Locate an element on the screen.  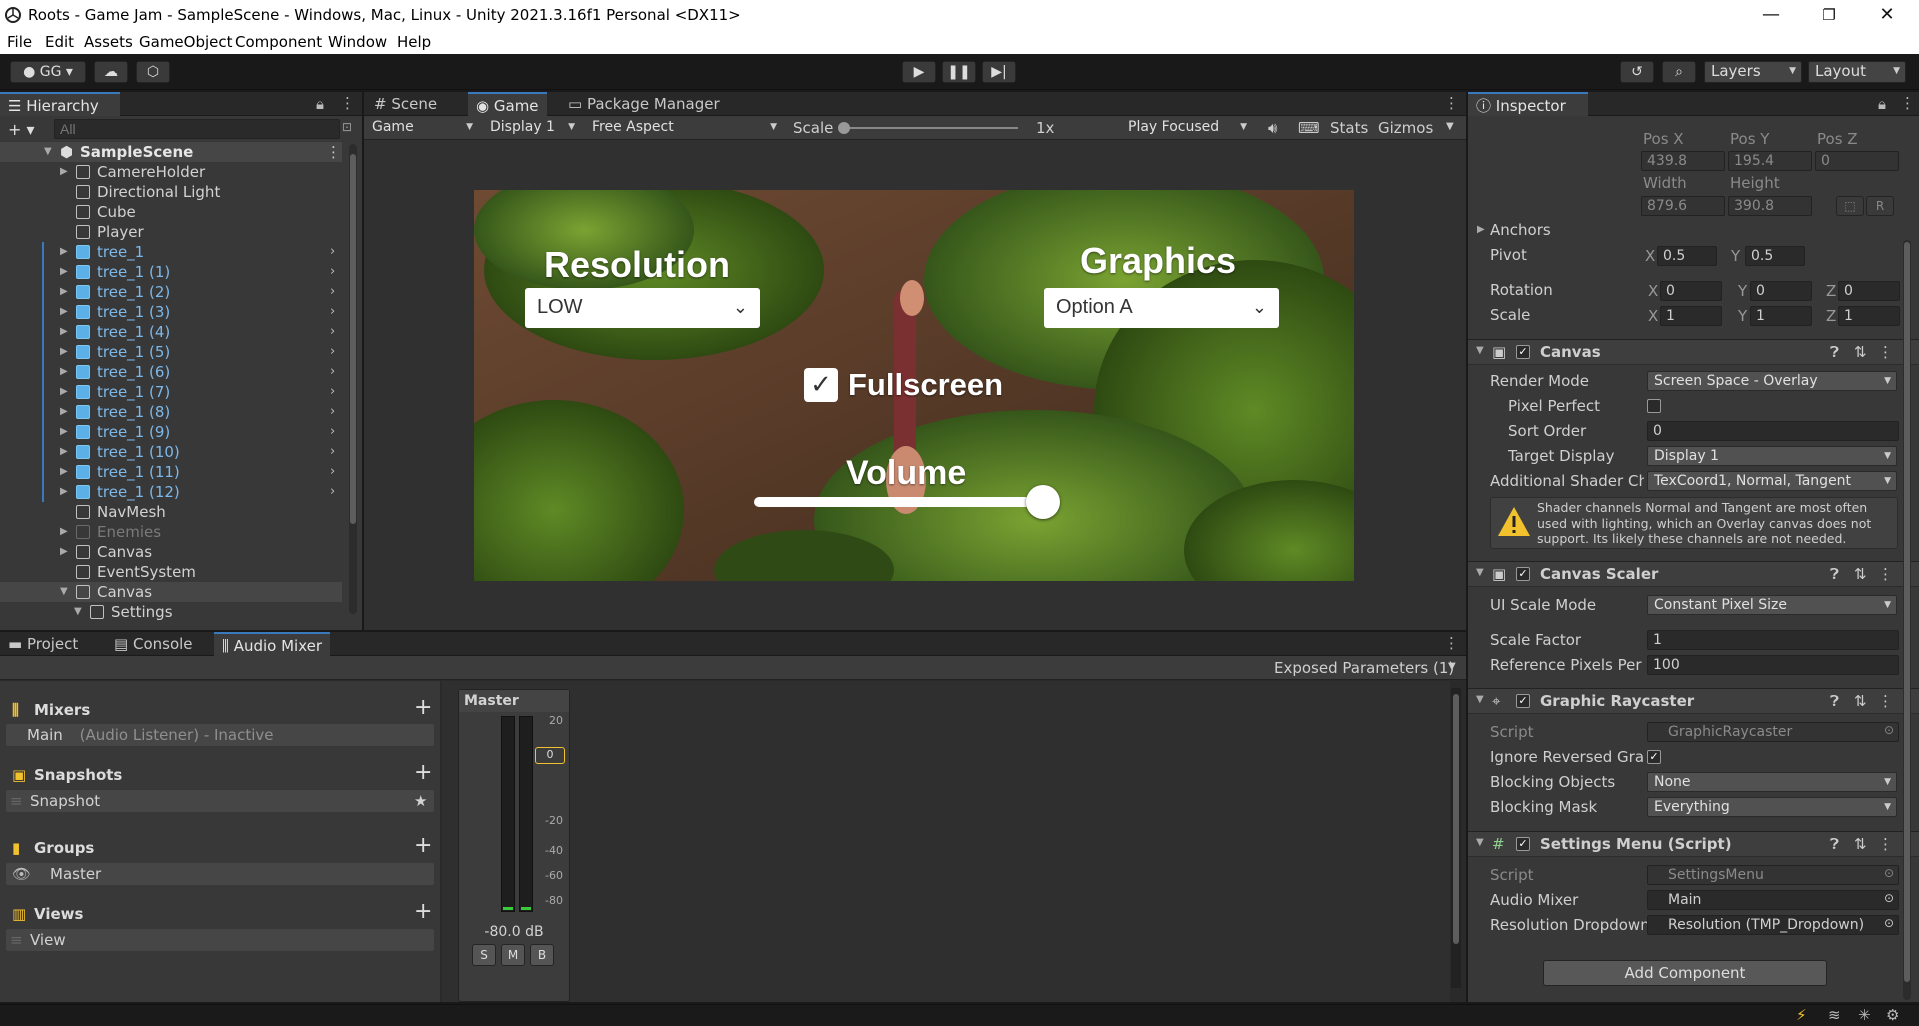
lock-icon: 🔒︎ is located at coordinates (320, 104).